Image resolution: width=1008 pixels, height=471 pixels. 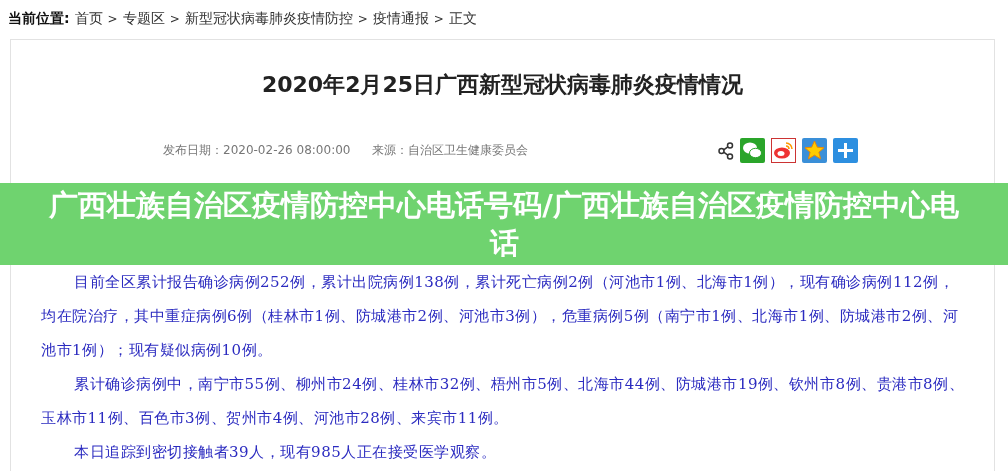 What do you see at coordinates (504, 224) in the screenshot?
I see `banner-title: 广西壮族自治区疫情防控中心电话号码/广西壮族自治区疫情防控中心电话` at bounding box center [504, 224].